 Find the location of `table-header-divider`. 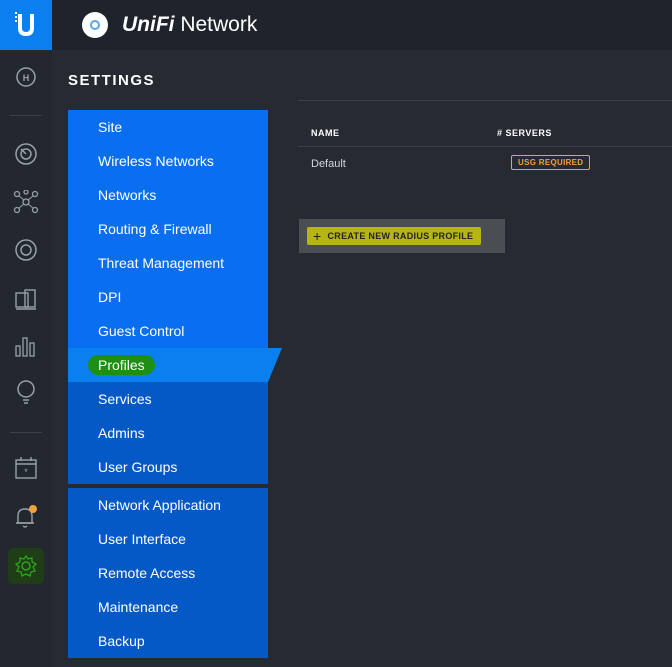

table-header-divider is located at coordinates (485, 146).